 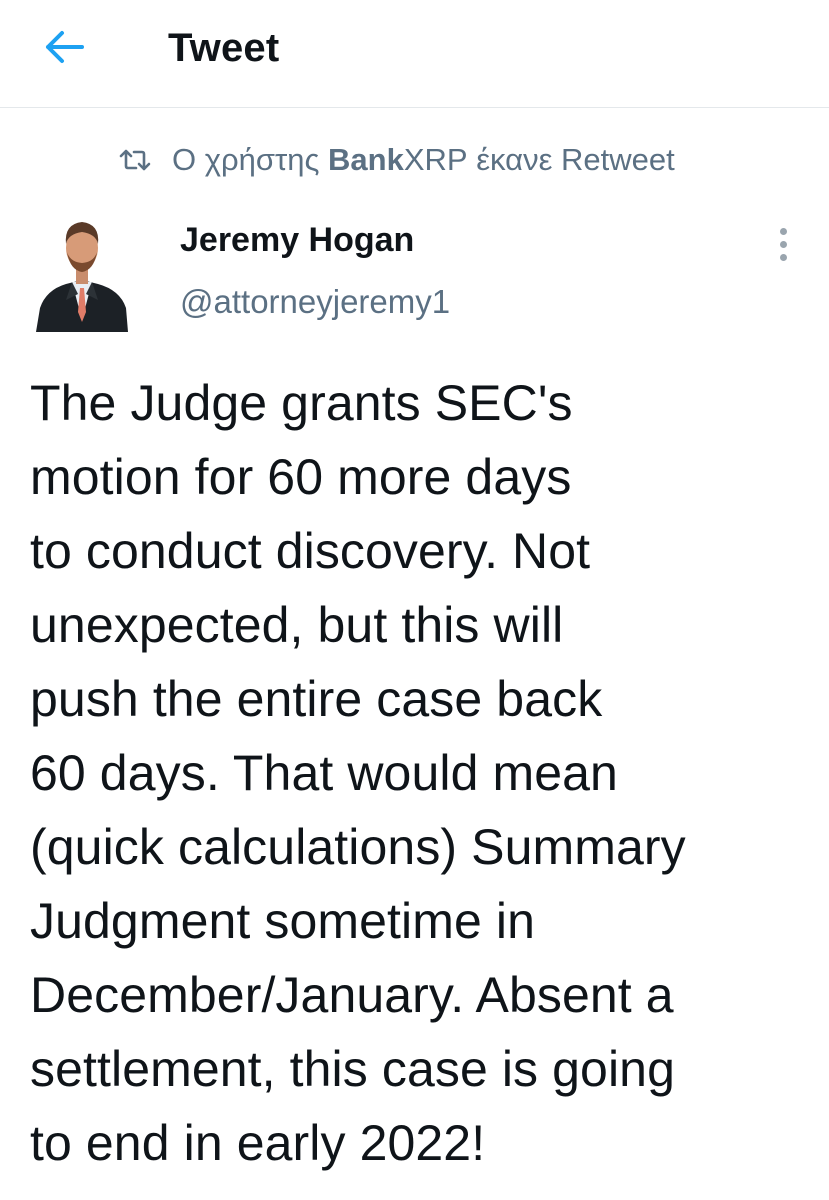 What do you see at coordinates (82, 270) in the screenshot?
I see `avatar` at bounding box center [82, 270].